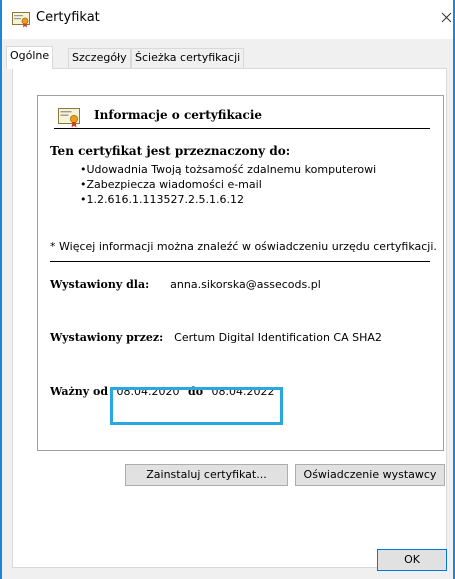 The height and width of the screenshot is (579, 455). Describe the element at coordinates (178, 115) in the screenshot. I see `info-title: Informacje o certyfikacie` at that location.